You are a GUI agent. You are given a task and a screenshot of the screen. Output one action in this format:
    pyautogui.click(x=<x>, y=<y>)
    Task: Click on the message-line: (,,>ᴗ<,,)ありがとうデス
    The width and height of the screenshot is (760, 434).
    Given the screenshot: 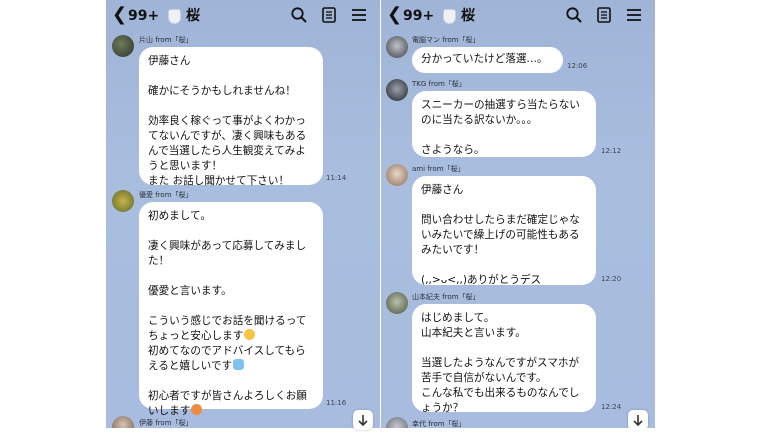 What is the action you would take?
    pyautogui.click(x=481, y=280)
    